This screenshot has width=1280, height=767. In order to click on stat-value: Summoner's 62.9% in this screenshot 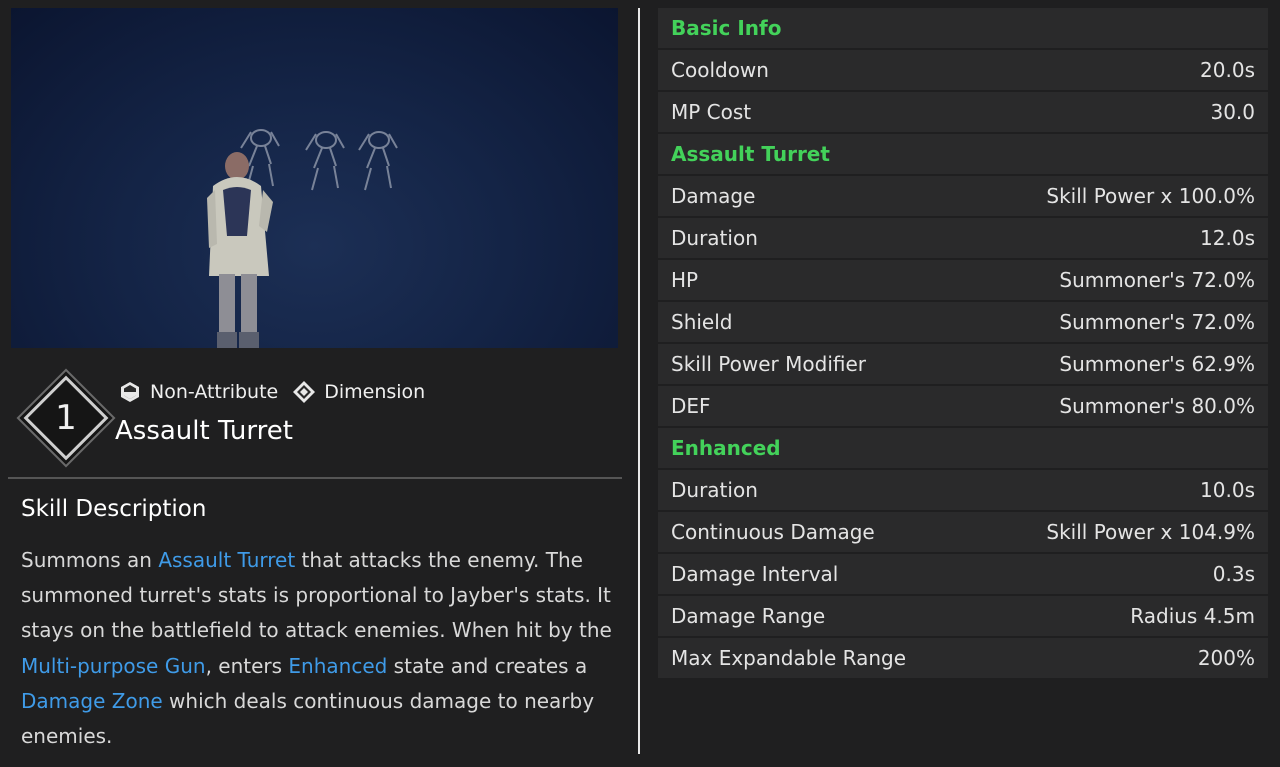, I will do `click(1157, 364)`.